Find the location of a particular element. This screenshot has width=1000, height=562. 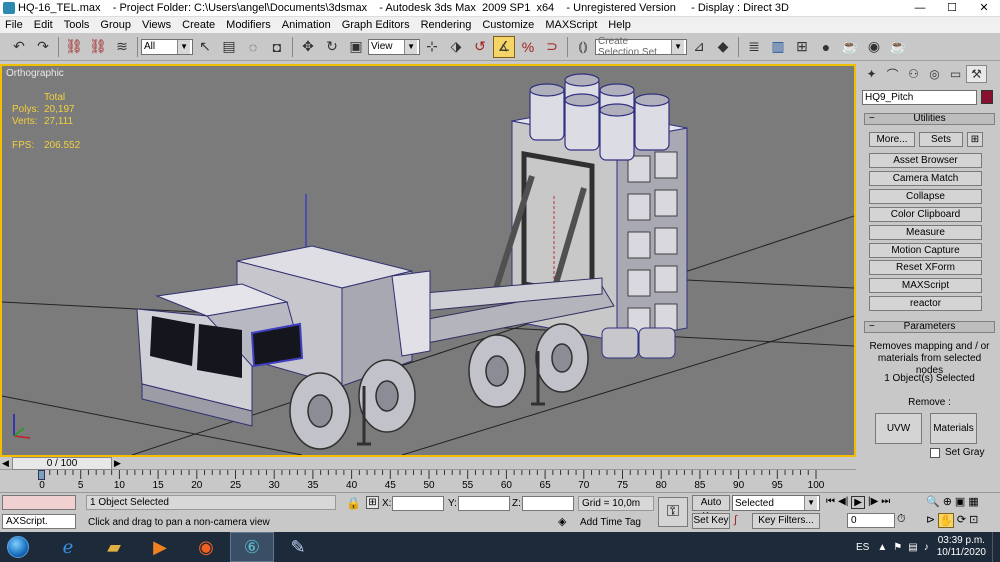

z-coord-field is located at coordinates (548, 503).